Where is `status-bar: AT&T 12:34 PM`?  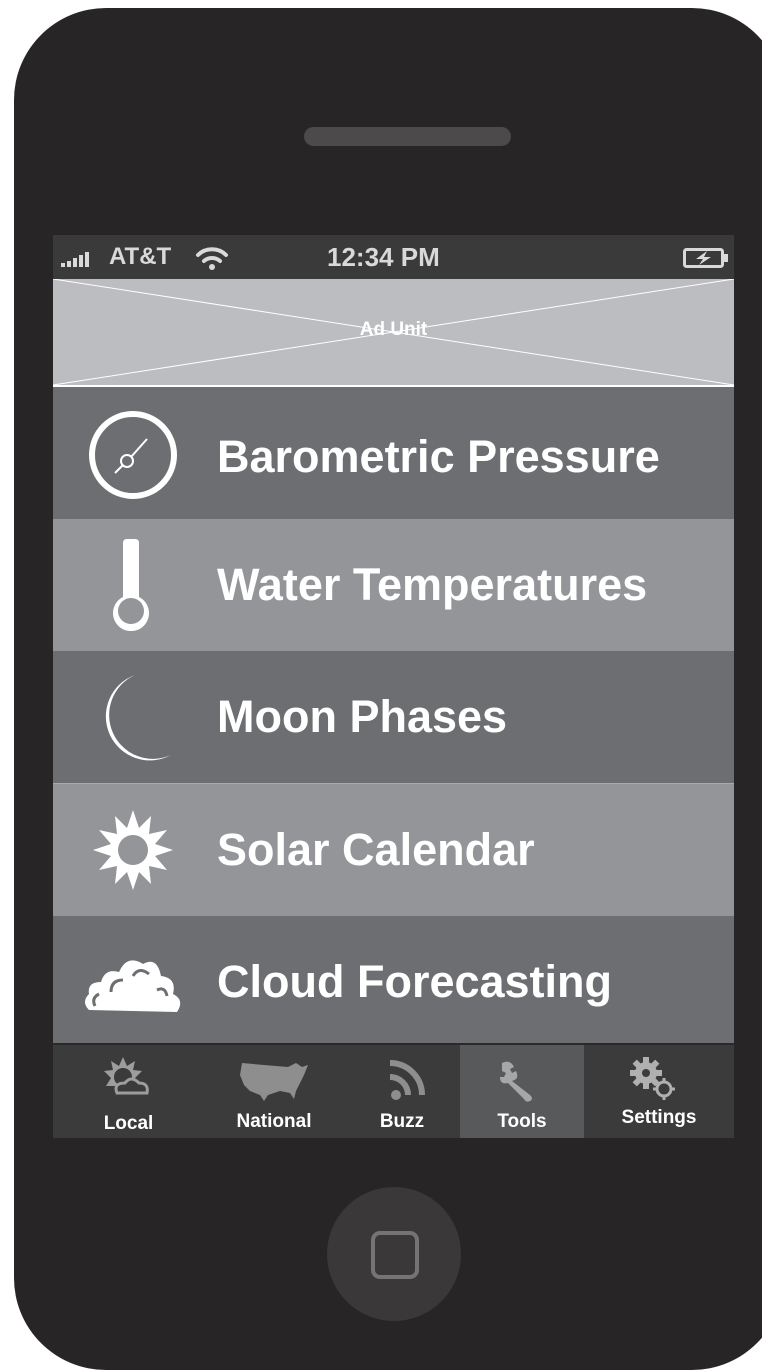 status-bar: AT&T 12:34 PM is located at coordinates (393, 257).